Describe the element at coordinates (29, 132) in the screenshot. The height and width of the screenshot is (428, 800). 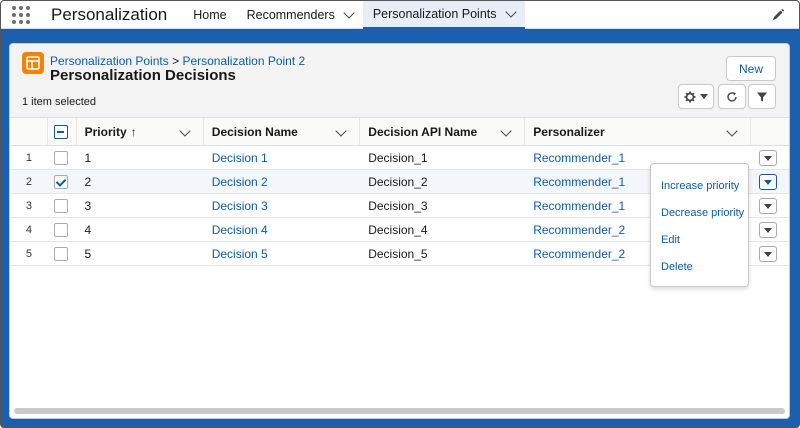
I see `row-number-header` at that location.